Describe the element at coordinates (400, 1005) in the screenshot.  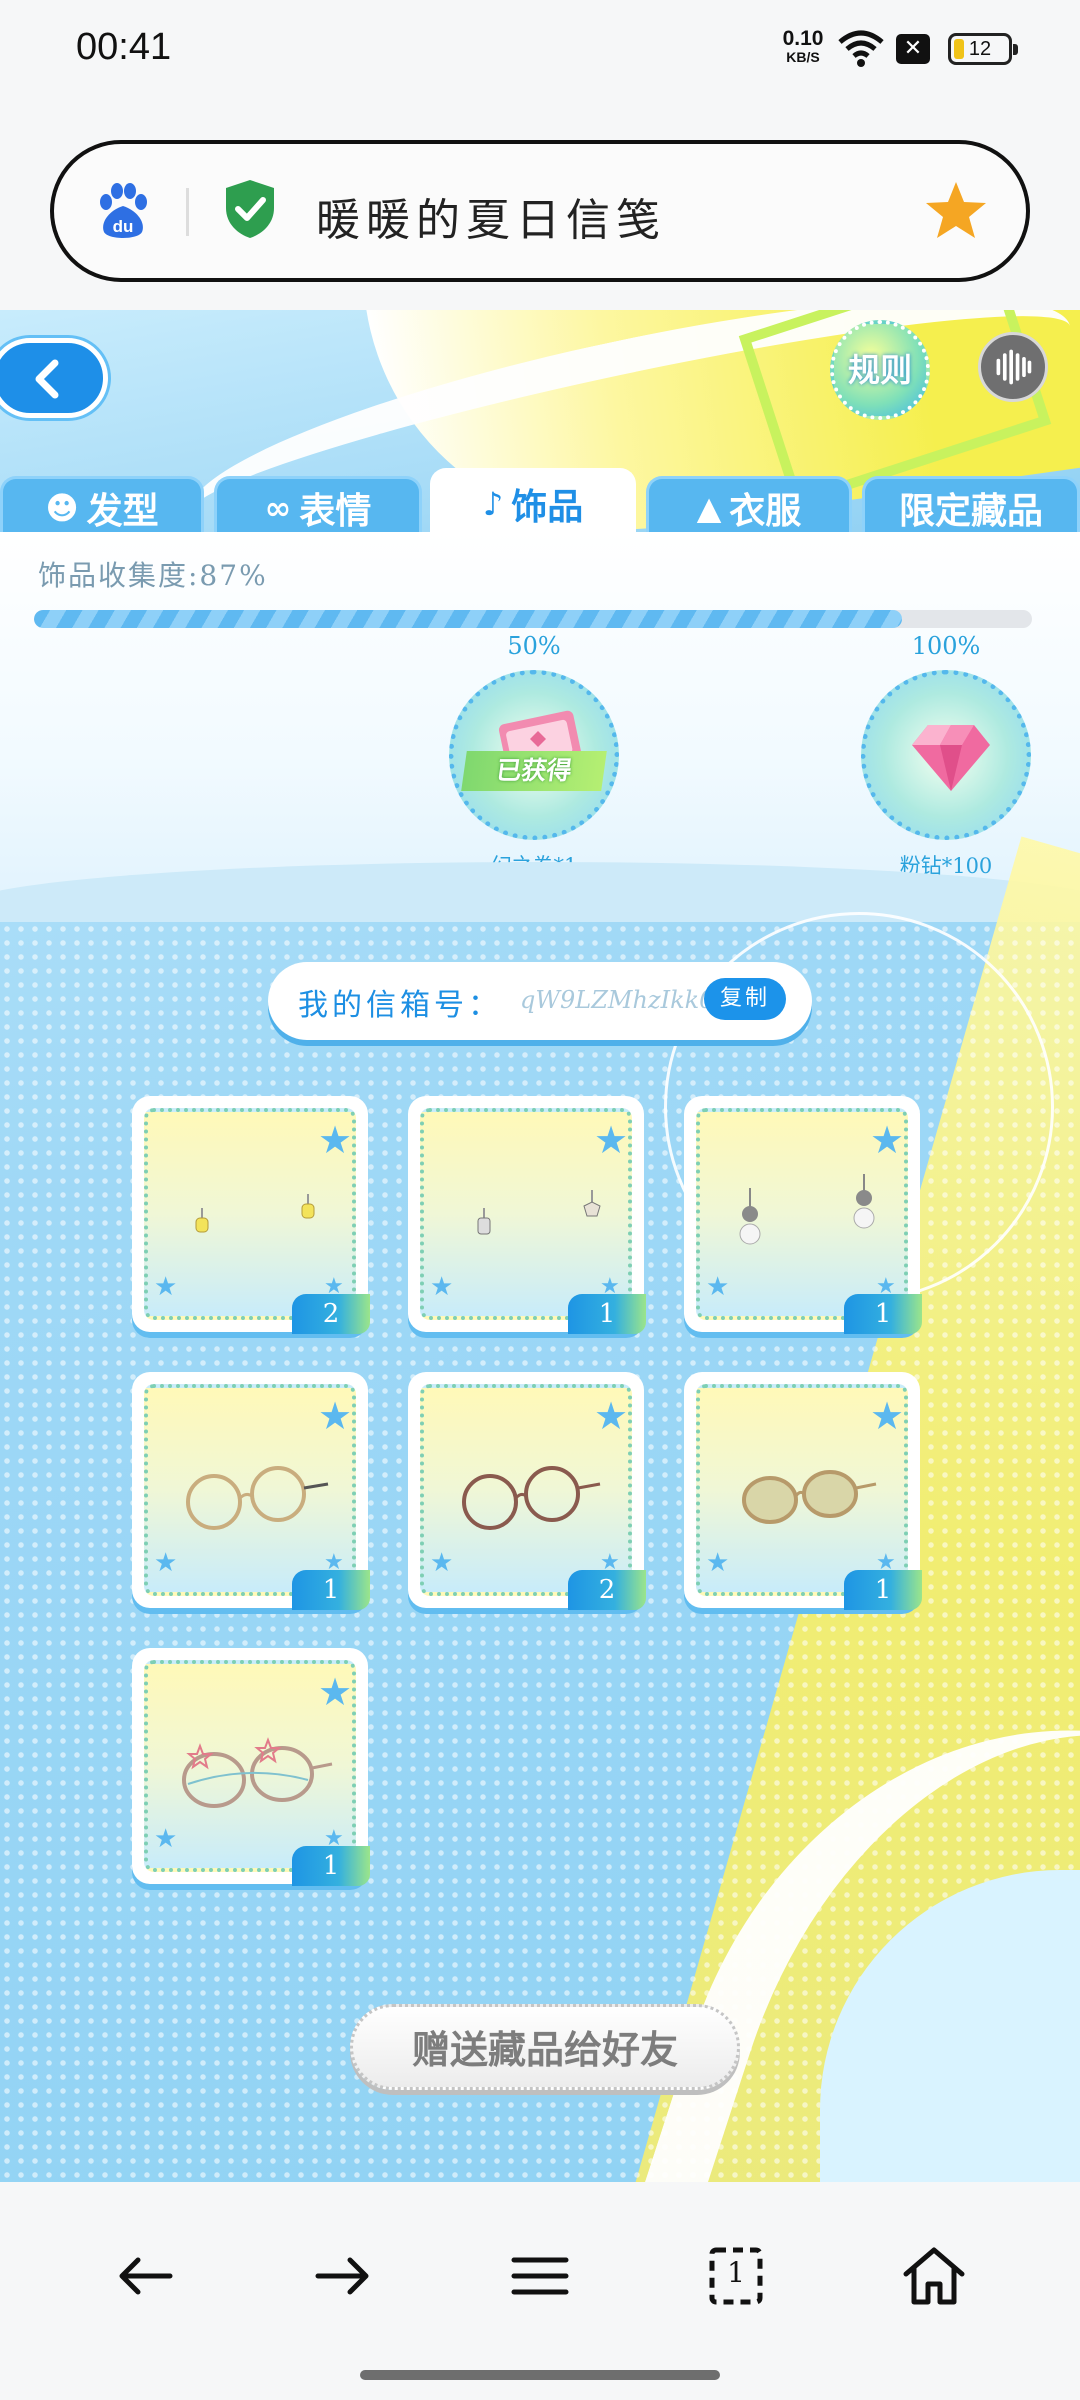
I see `mailbox-label: 我的信箱号：` at that location.